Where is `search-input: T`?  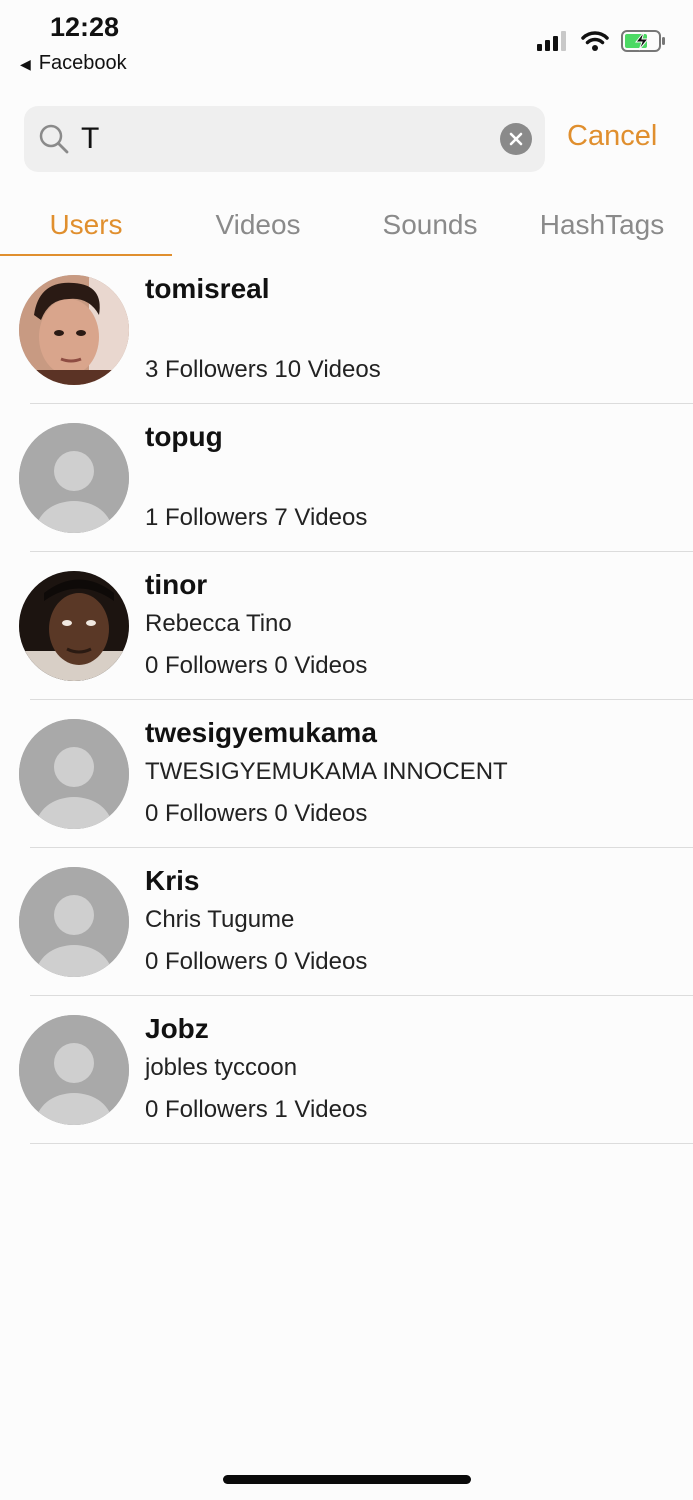 search-input: T is located at coordinates (281, 139).